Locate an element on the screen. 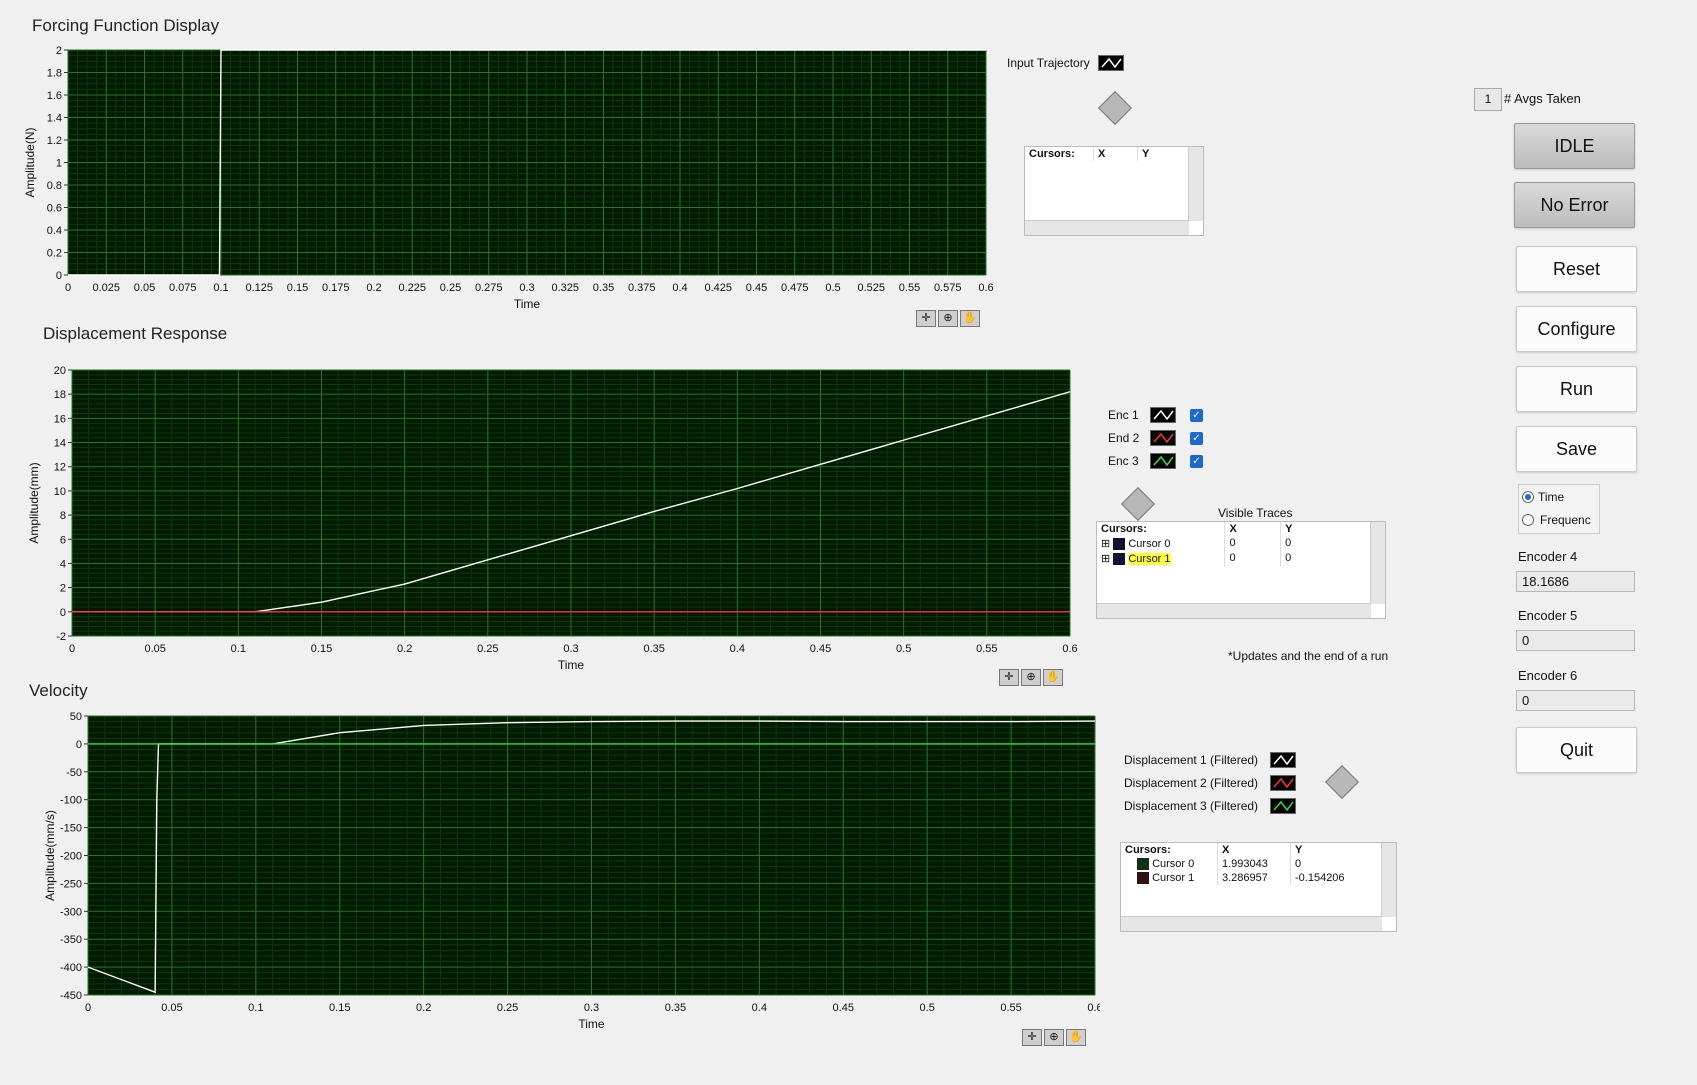 This screenshot has width=1697, height=1085. x-axis-title: Time is located at coordinates (527, 304).